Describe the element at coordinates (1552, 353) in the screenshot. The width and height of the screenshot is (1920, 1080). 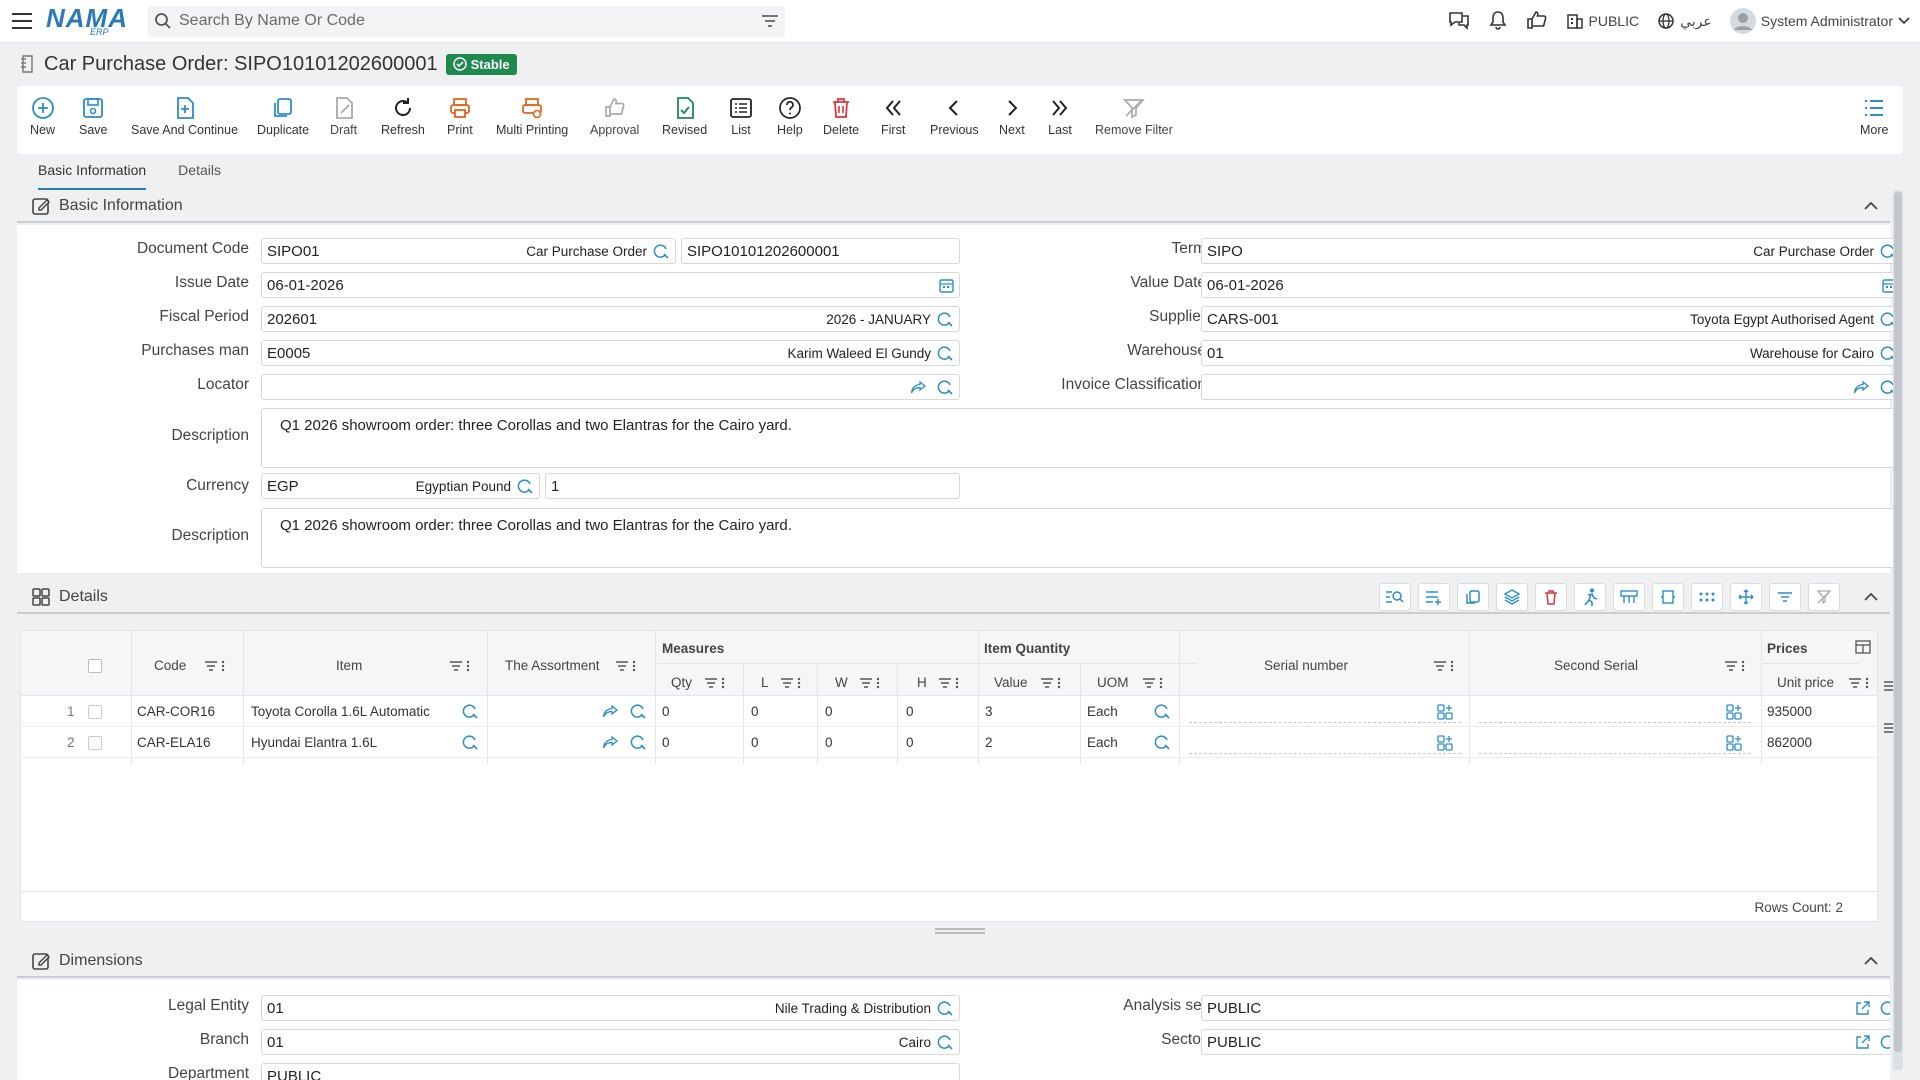
I see `warehouse-field: 01 Warehouse for Cairo` at that location.